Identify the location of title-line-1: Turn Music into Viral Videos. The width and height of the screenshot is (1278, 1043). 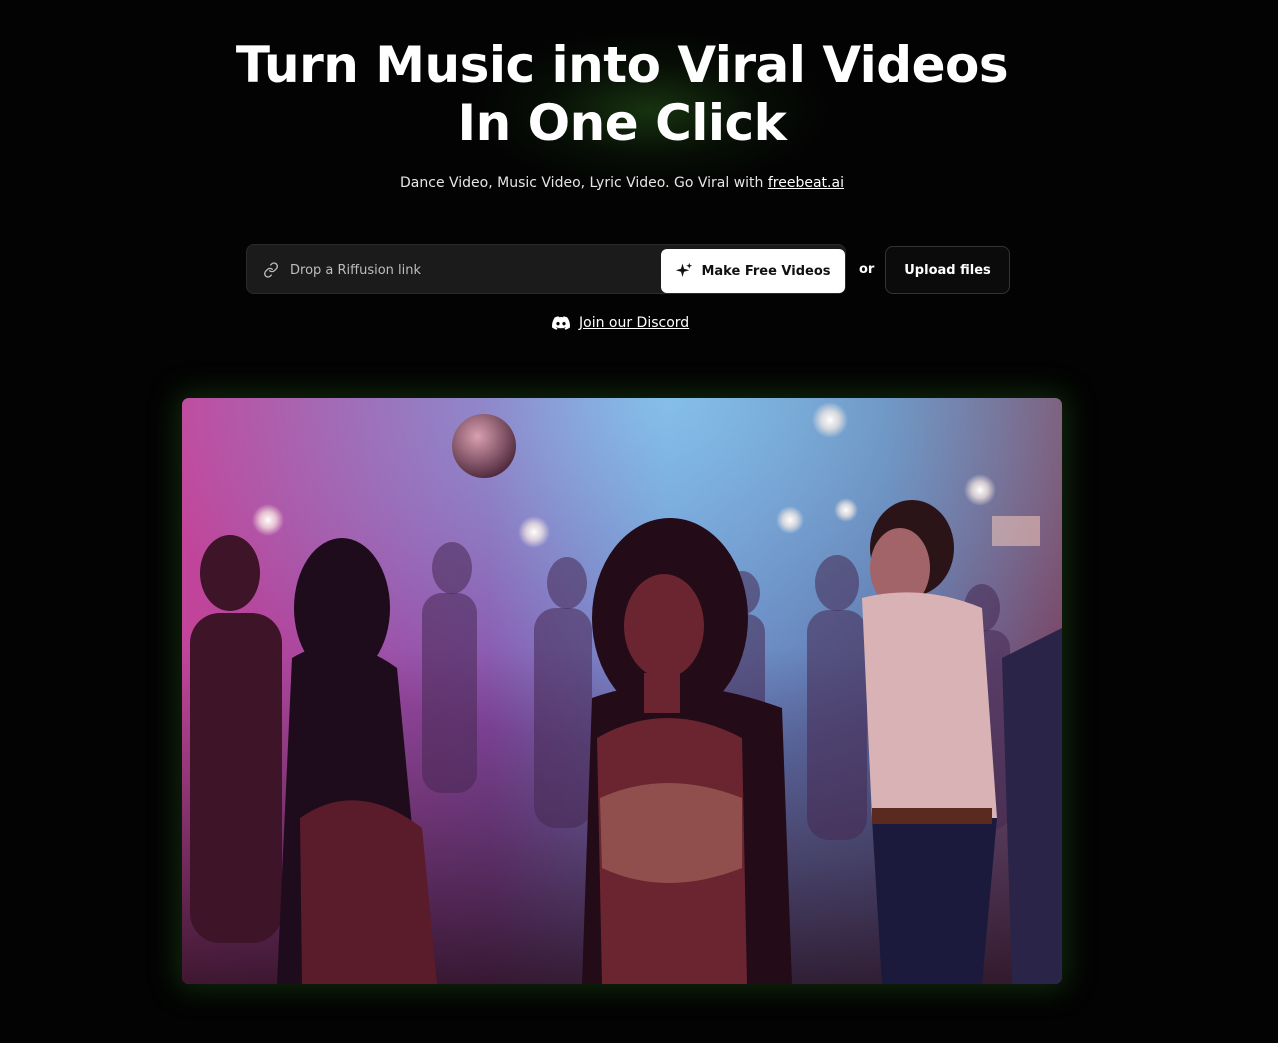
(622, 65).